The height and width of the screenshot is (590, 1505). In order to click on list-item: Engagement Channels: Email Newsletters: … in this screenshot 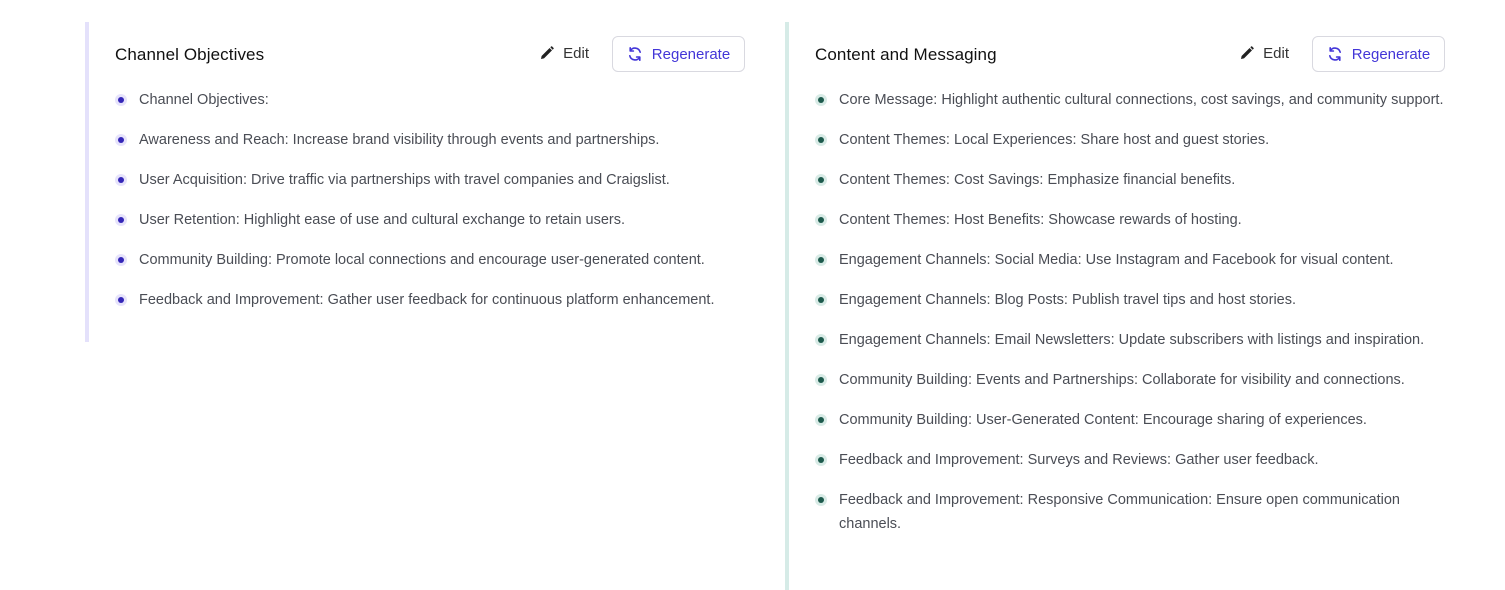, I will do `click(1130, 340)`.